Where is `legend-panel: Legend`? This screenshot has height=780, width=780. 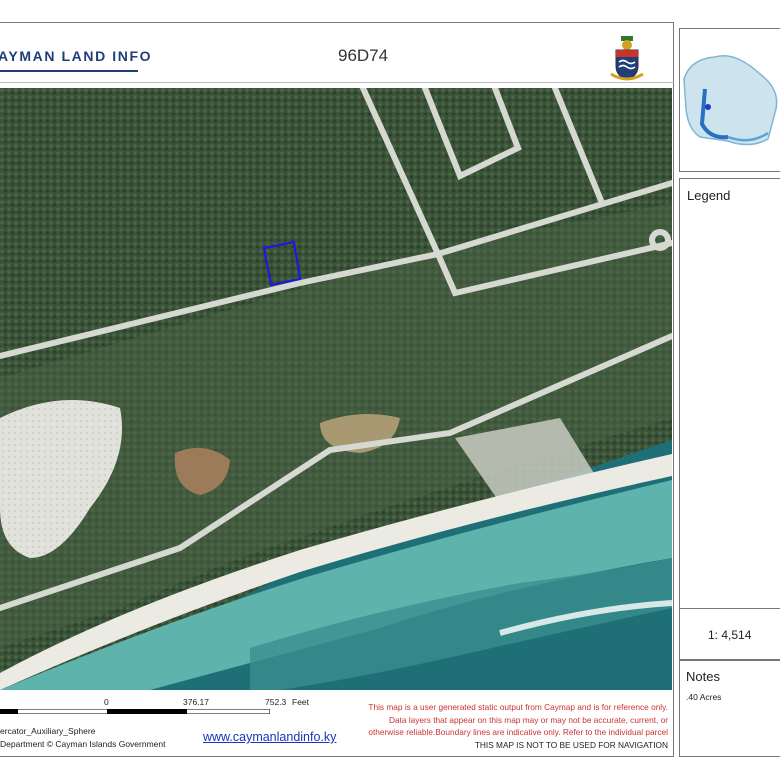
legend-panel: Legend is located at coordinates (729, 394).